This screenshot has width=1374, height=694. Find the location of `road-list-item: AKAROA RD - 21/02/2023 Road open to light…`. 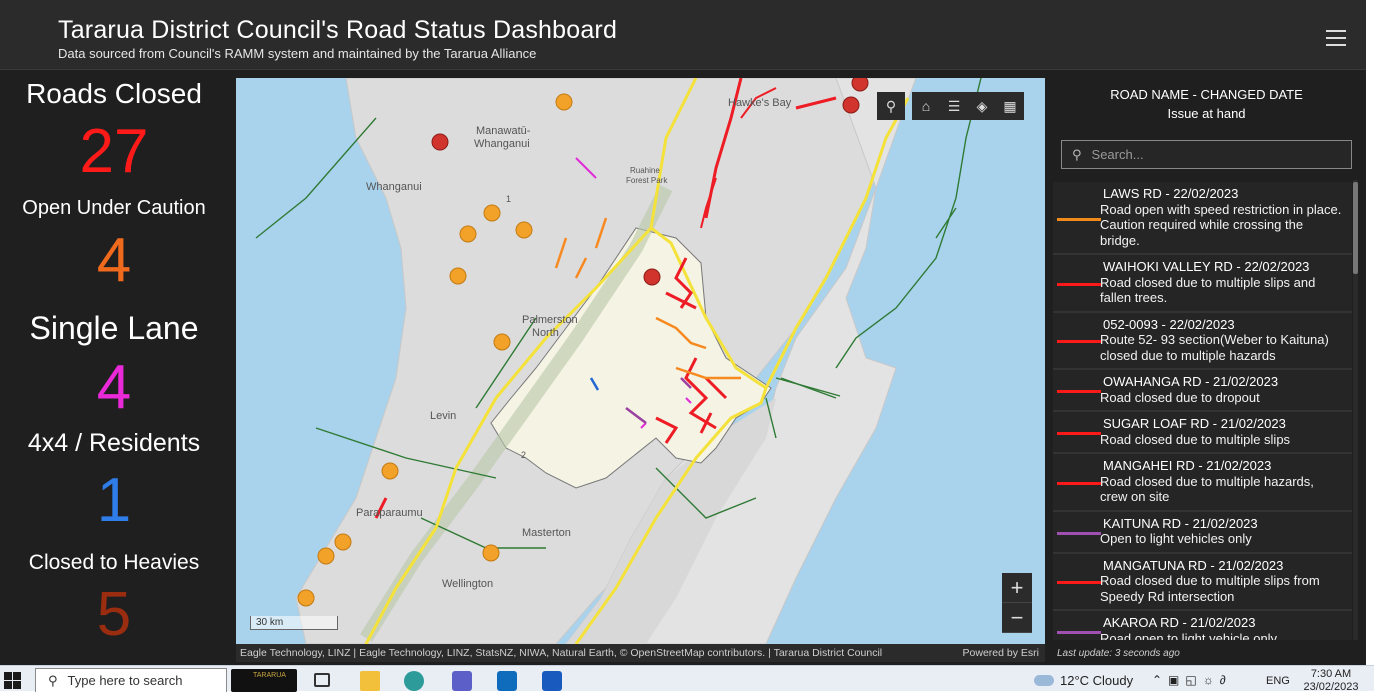

road-list-item: AKAROA RD - 21/02/2023 Road open to light… is located at coordinates (1202, 625).